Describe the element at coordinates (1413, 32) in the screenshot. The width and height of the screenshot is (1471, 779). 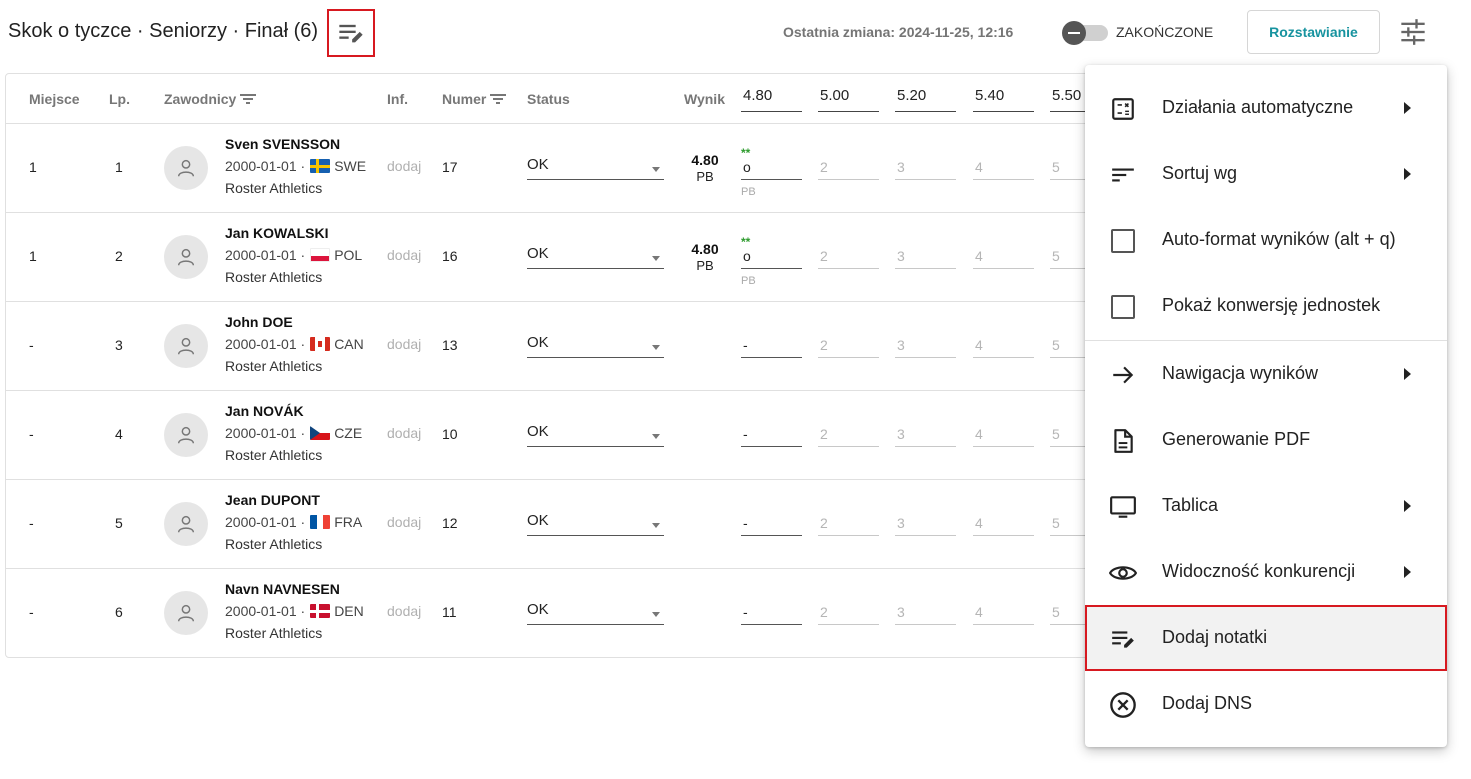
I see `settings-button` at that location.